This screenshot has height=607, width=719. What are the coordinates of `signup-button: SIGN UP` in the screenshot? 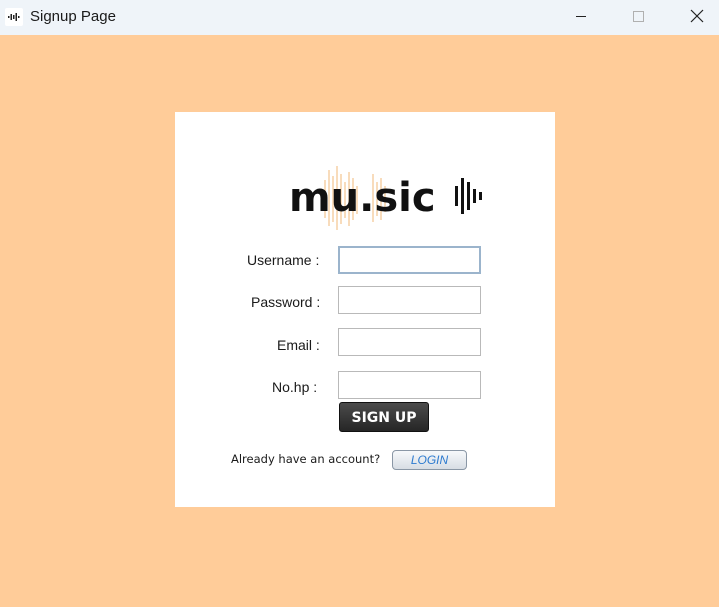 It's located at (384, 417).